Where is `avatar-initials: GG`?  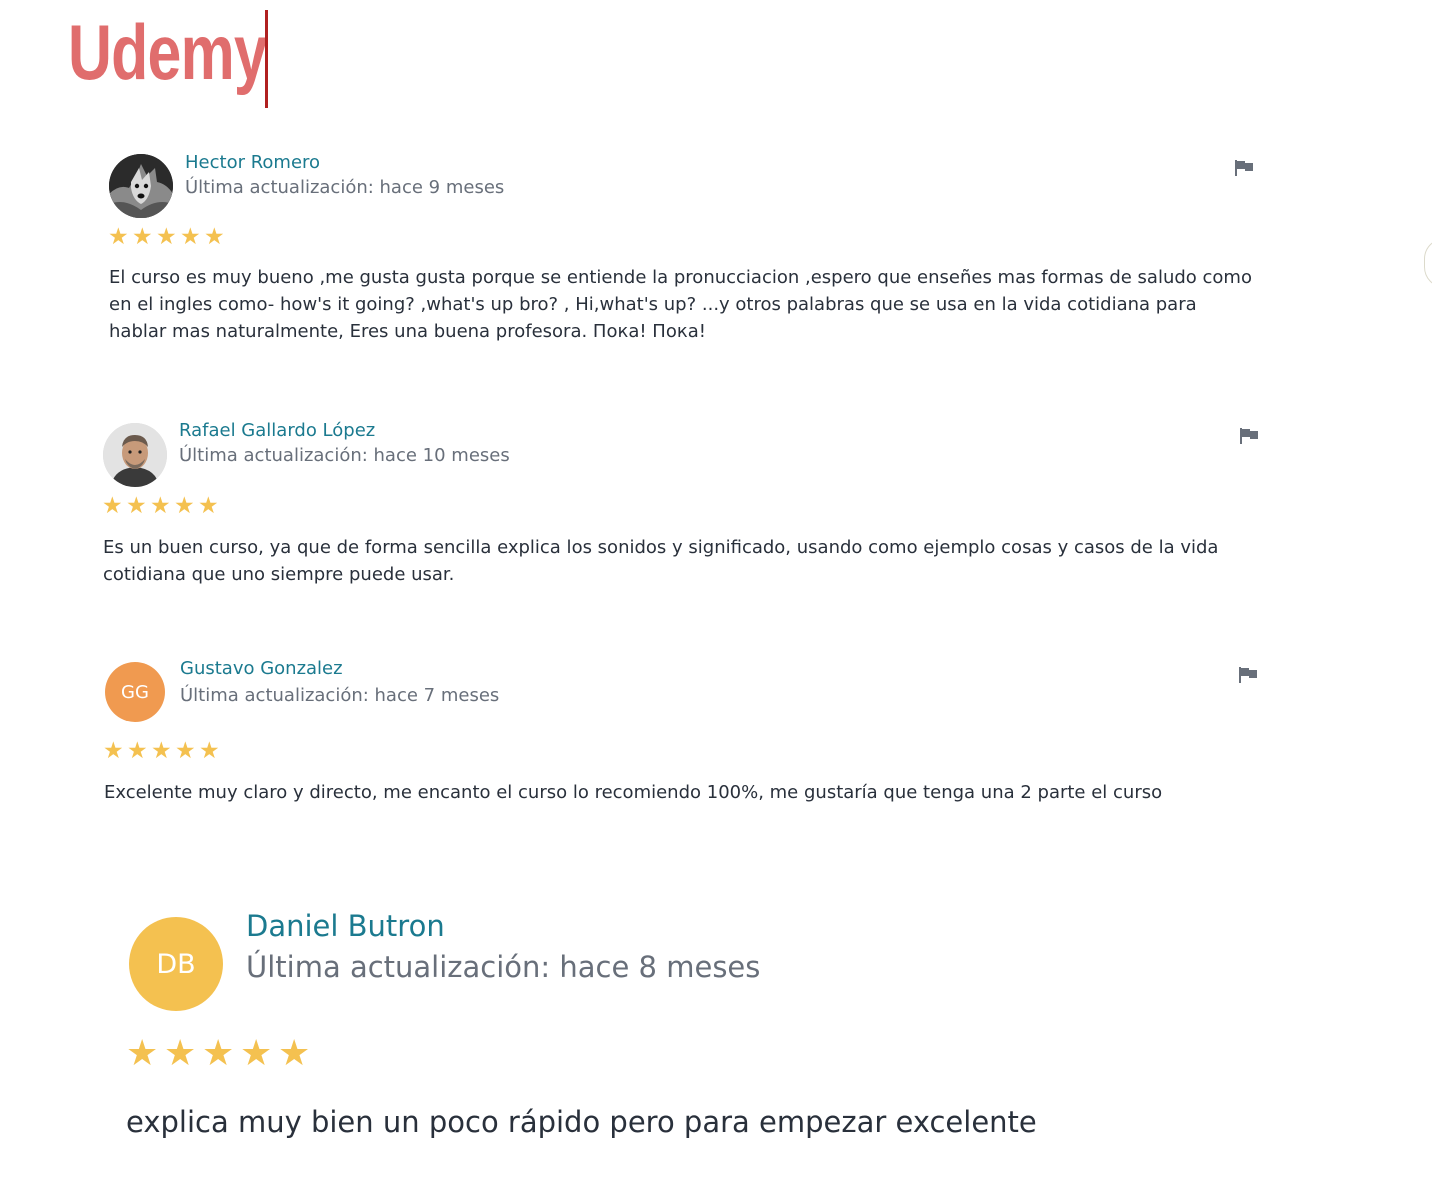
avatar-initials: GG is located at coordinates (135, 692).